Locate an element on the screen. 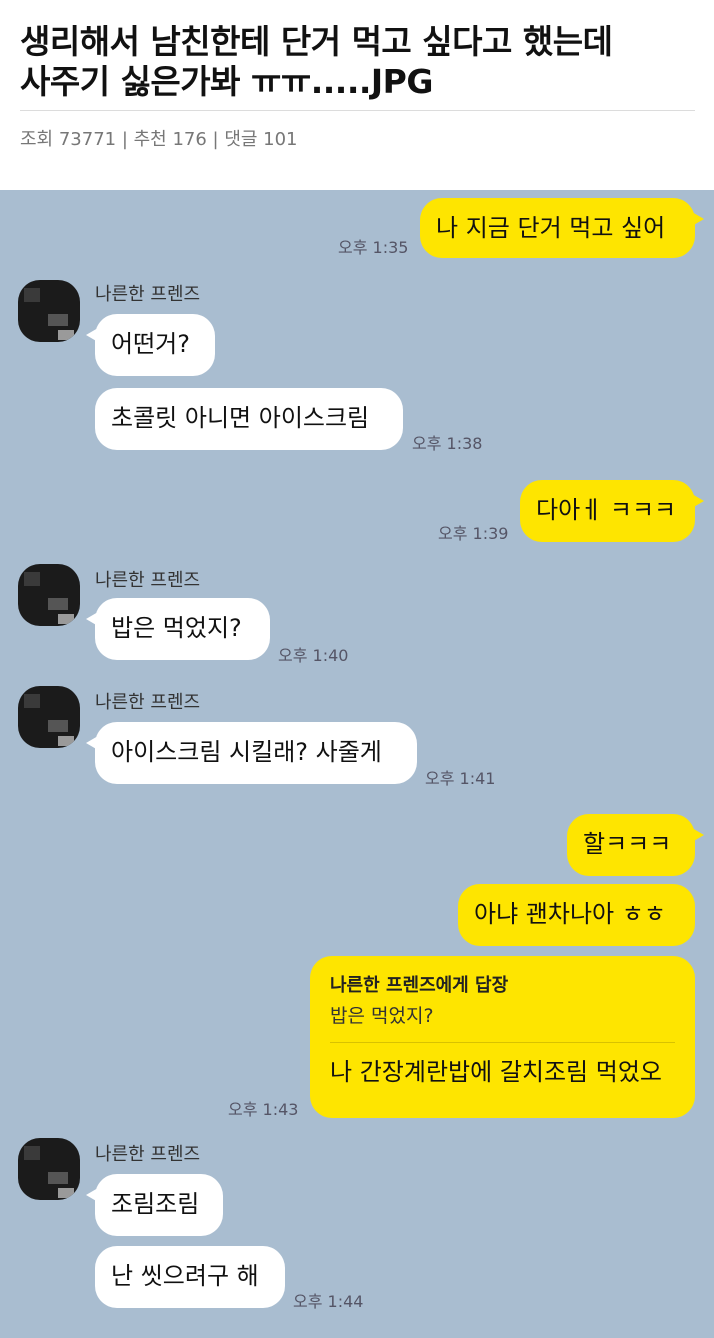  reply-header: 나른한 프렌즈에게 답장 is located at coordinates (419, 985).